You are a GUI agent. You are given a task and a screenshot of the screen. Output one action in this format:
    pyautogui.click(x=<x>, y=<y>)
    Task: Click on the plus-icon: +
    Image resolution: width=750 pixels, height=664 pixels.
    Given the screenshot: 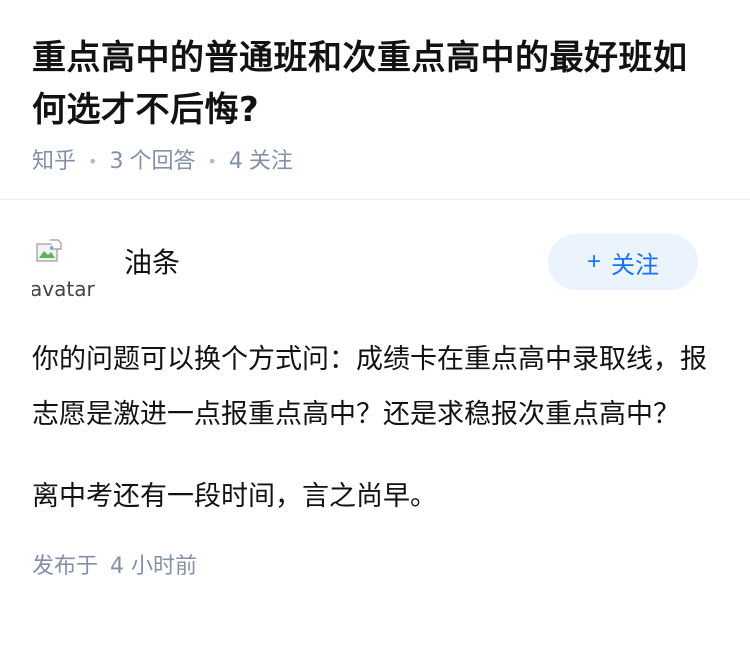 What is the action you would take?
    pyautogui.click(x=593, y=261)
    